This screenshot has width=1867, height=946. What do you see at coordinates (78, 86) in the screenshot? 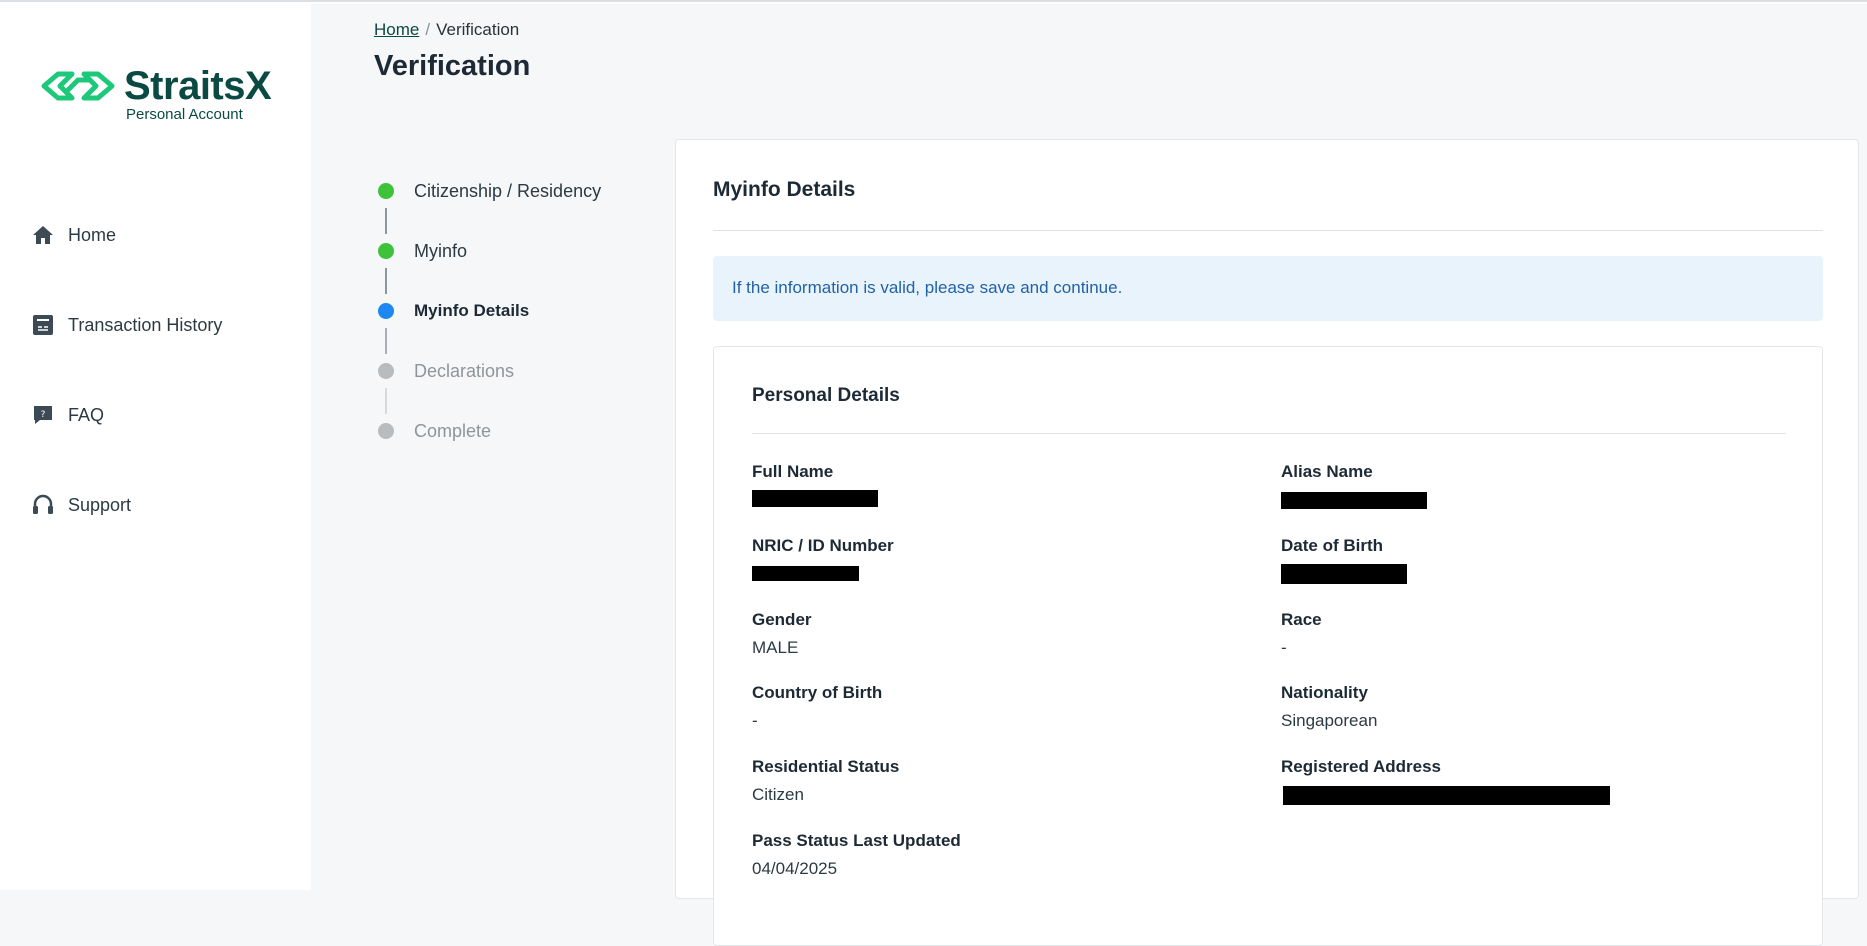
I see `straitsx-logo-icon` at bounding box center [78, 86].